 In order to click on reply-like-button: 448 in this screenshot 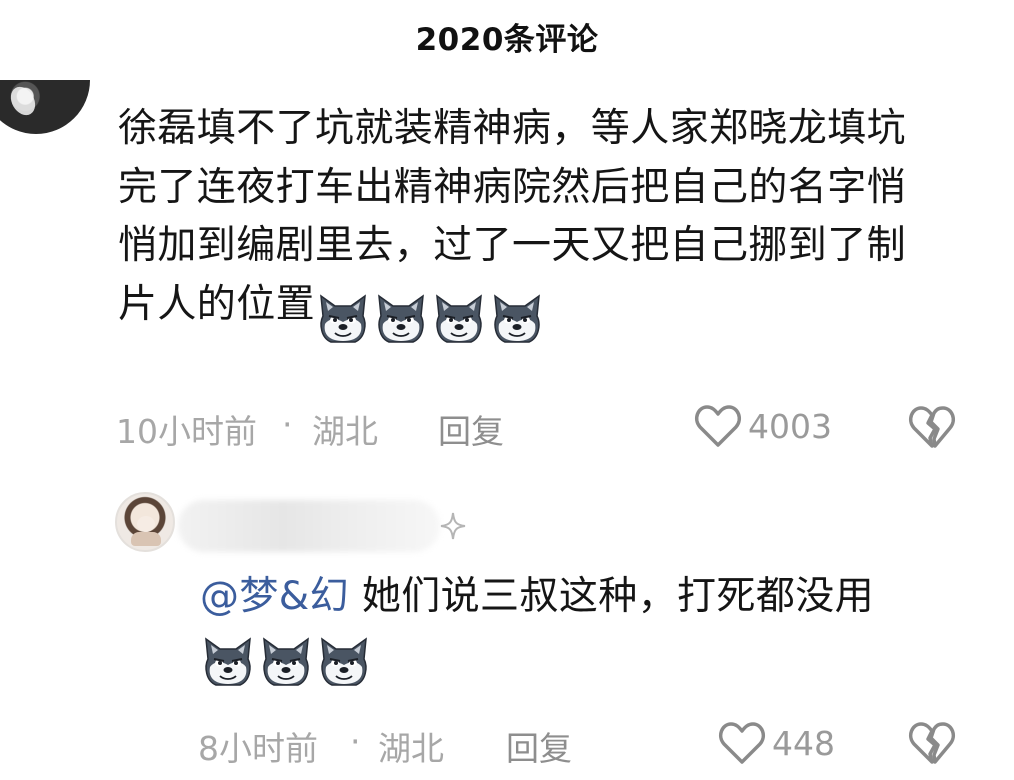, I will do `click(776, 743)`.